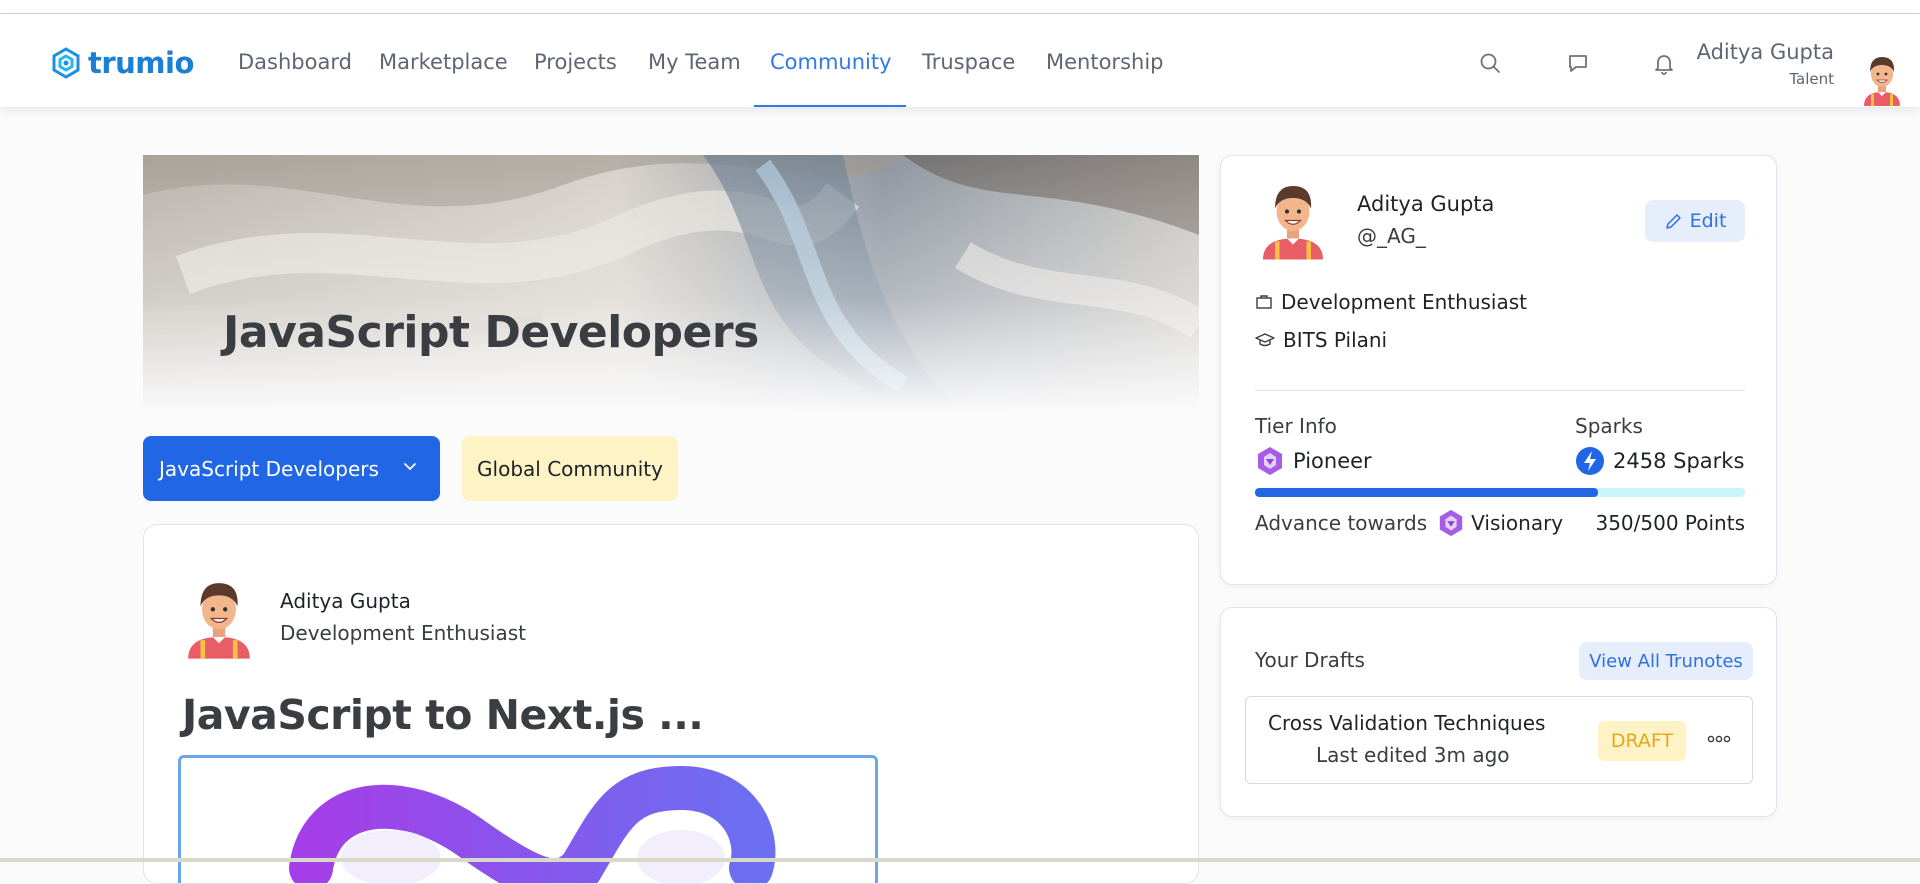 This screenshot has width=1920, height=884. Describe the element at coordinates (1500, 390) in the screenshot. I see `profile-divider` at that location.